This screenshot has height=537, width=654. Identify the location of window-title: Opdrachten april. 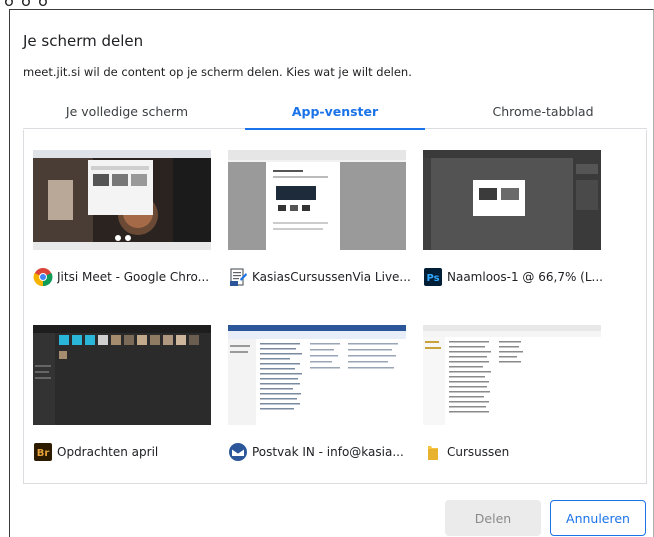
(108, 452).